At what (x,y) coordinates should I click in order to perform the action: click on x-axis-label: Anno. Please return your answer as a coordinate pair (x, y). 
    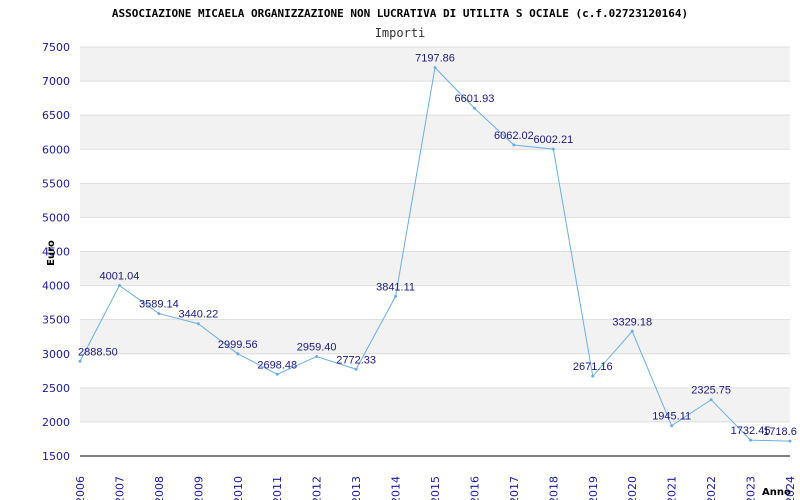
    Looking at the image, I should click on (776, 492).